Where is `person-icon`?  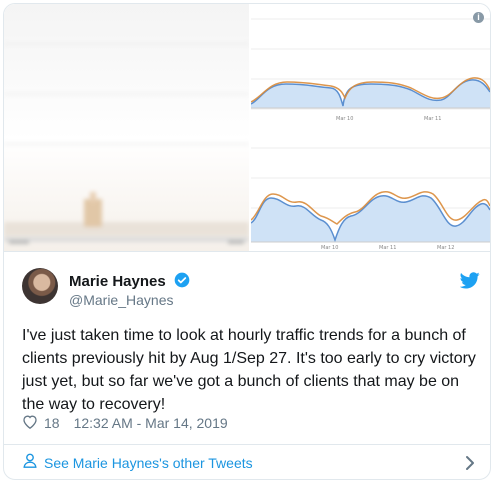
person-icon is located at coordinates (30, 463).